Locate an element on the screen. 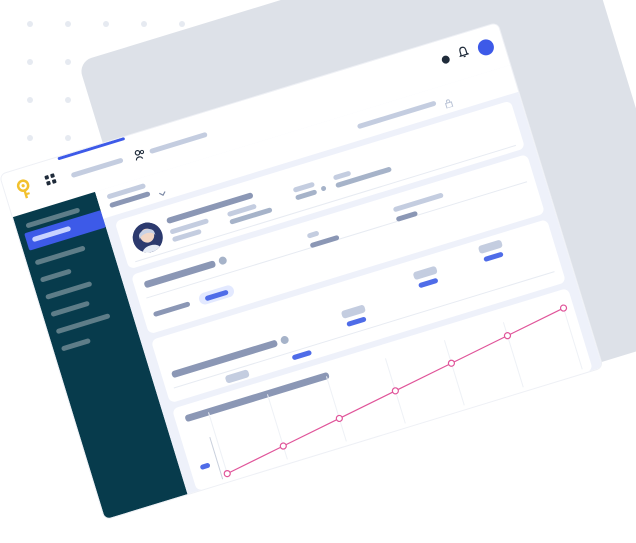 This screenshot has width=636, height=543. chevron-down-icon is located at coordinates (162, 194).